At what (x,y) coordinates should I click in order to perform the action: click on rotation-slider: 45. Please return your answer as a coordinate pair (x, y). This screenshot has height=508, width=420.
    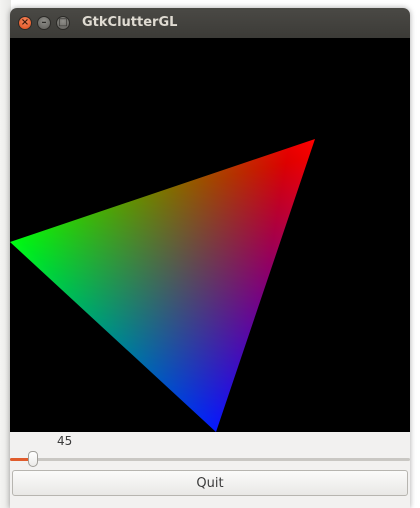
    Looking at the image, I should click on (210, 452).